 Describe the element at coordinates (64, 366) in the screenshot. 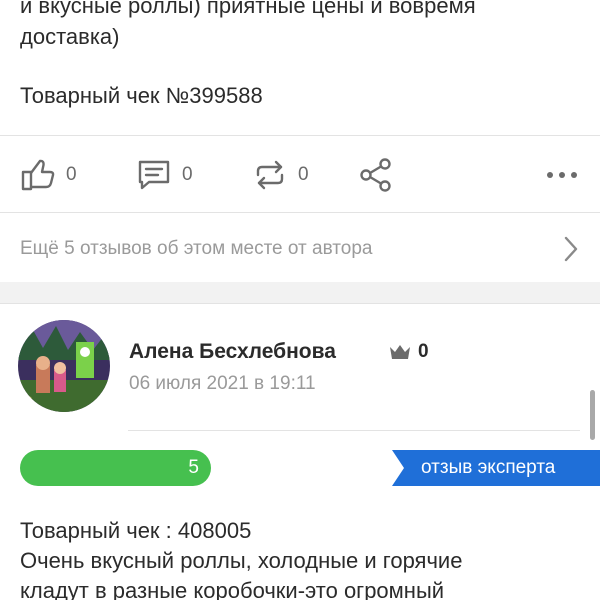

I see `avatar` at that location.